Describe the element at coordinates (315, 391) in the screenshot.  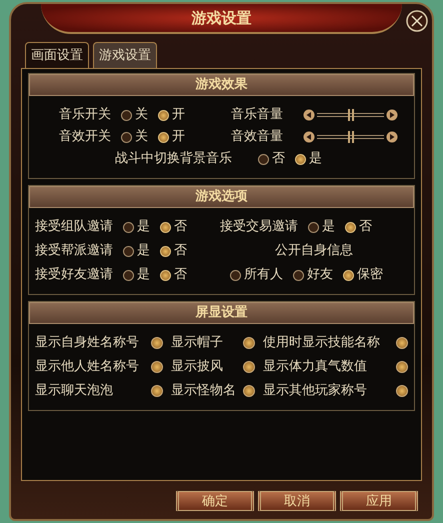
I see `label-text: 显示其他玩家称号` at that location.